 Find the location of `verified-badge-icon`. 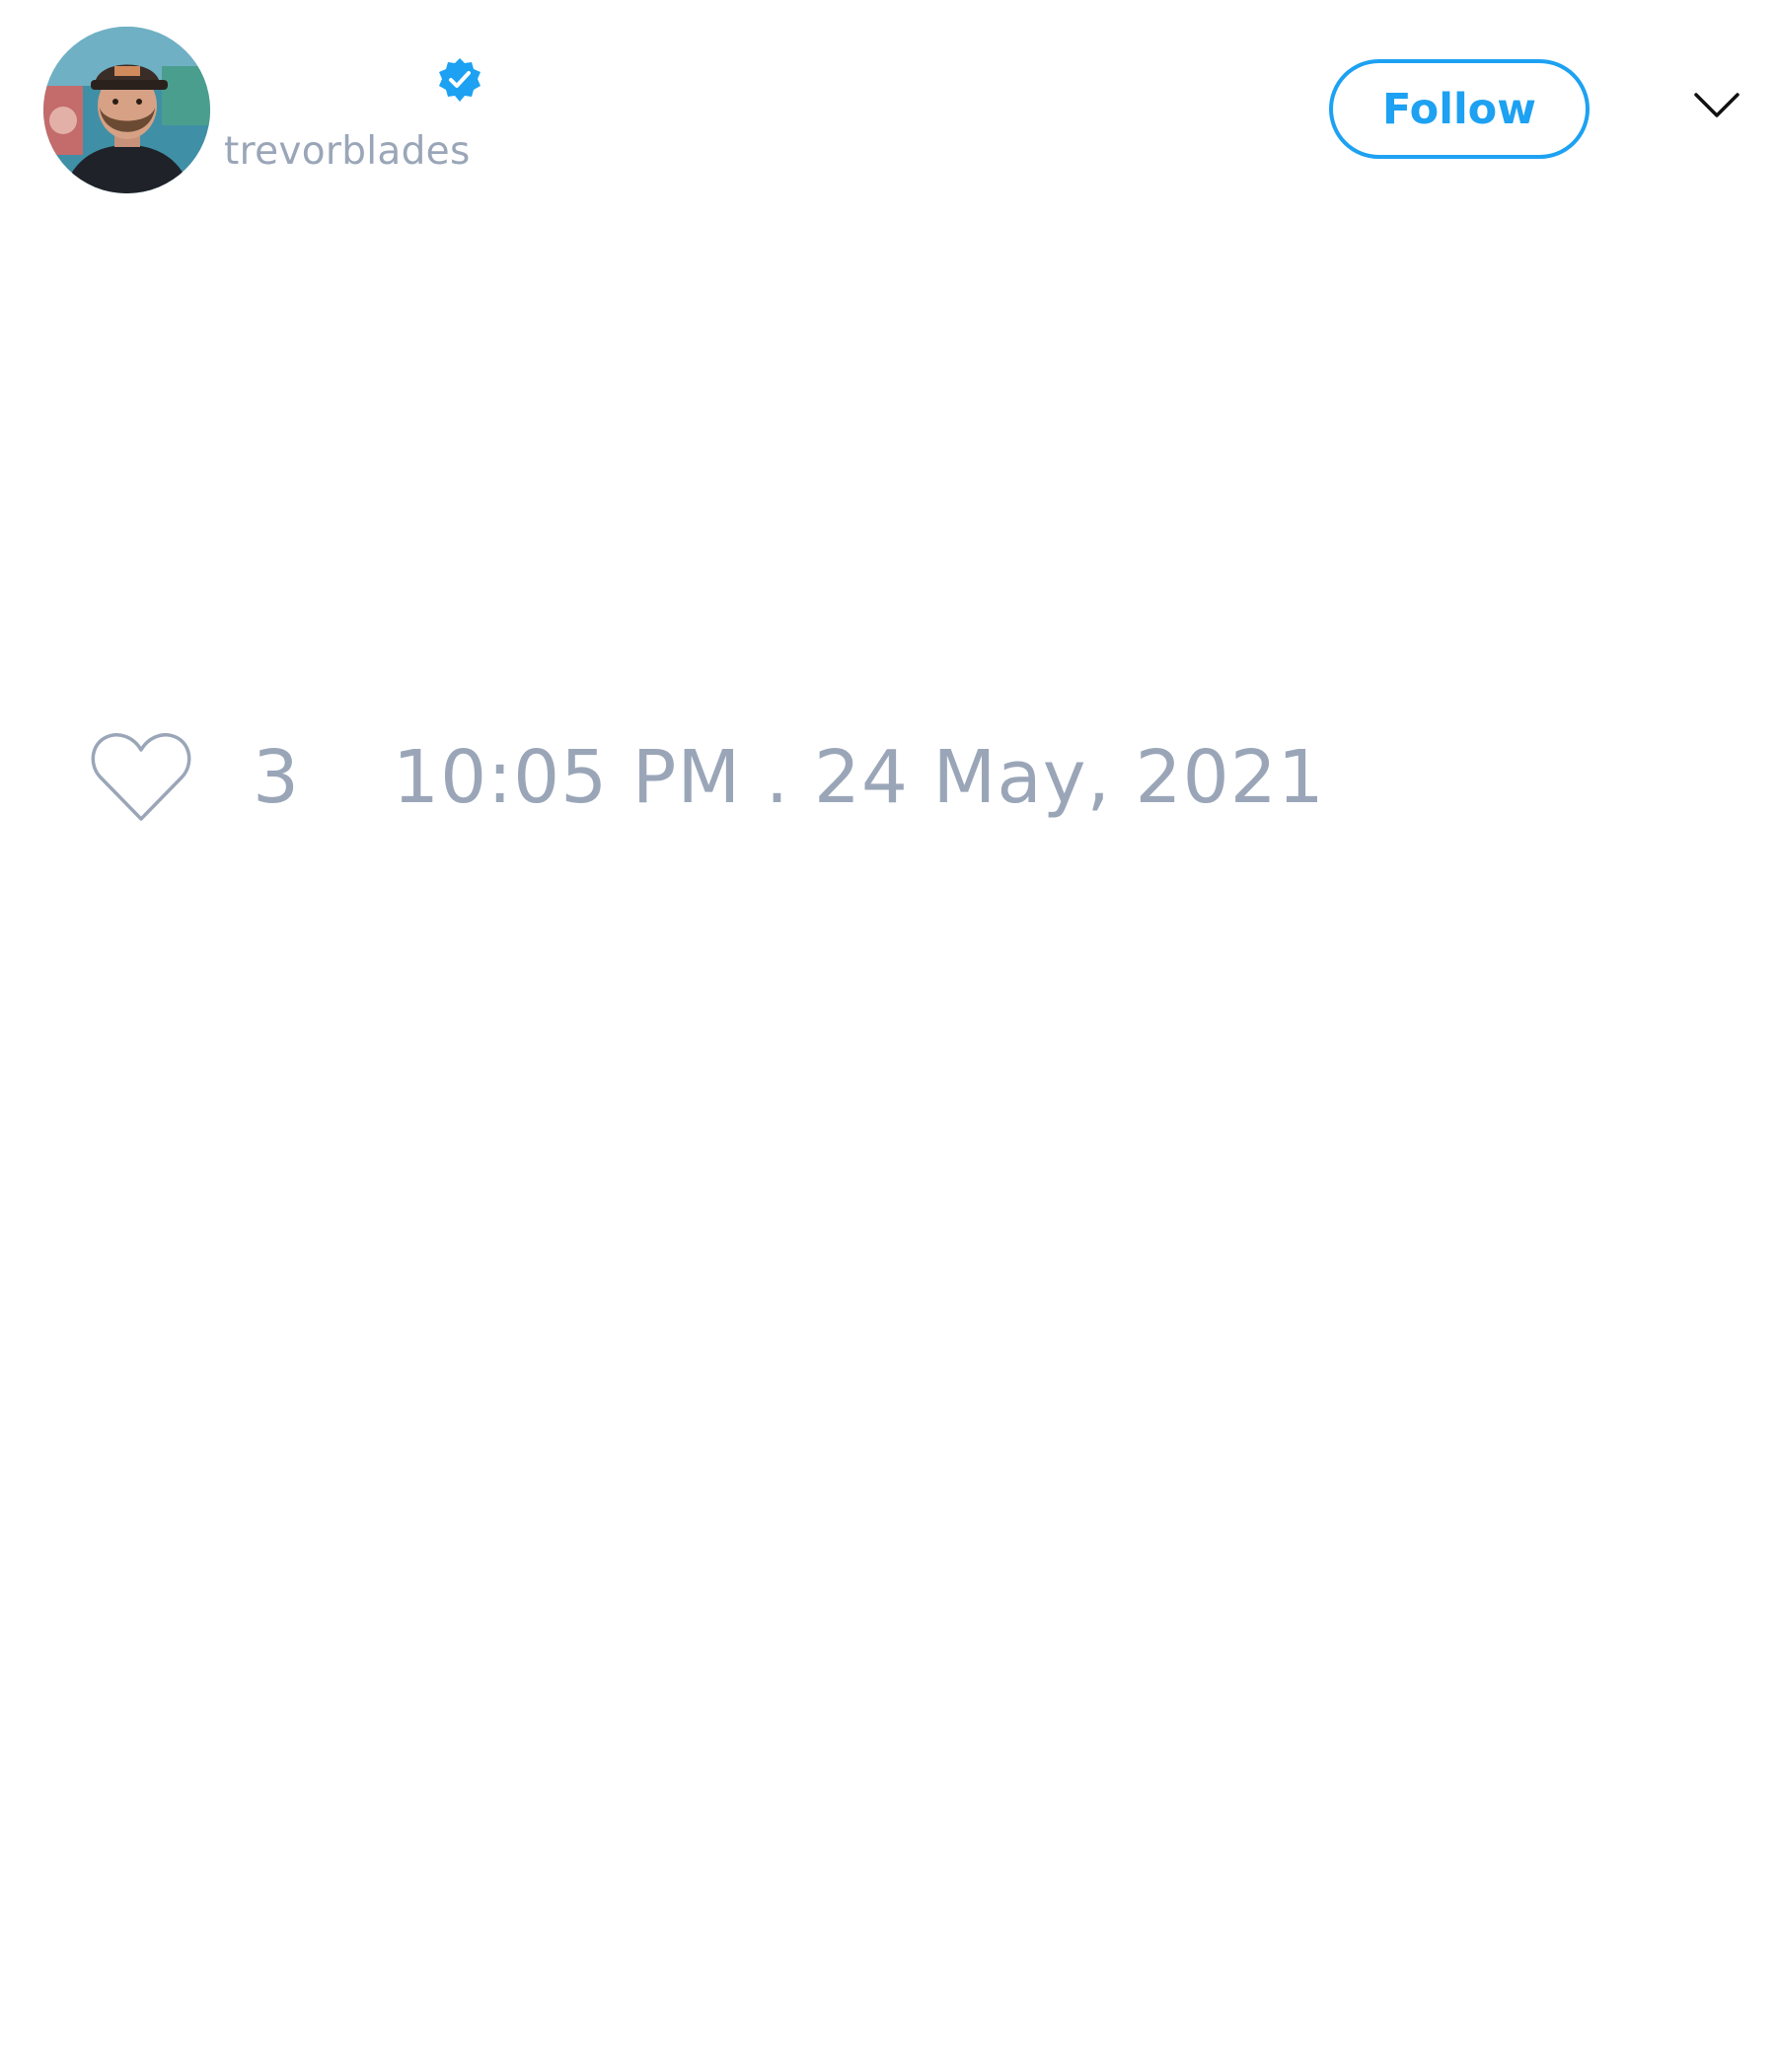

verified-badge-icon is located at coordinates (460, 80).